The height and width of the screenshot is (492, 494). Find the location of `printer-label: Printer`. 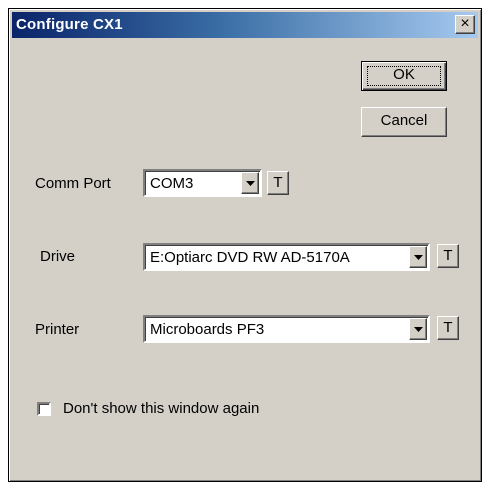

printer-label: Printer is located at coordinates (57, 329).